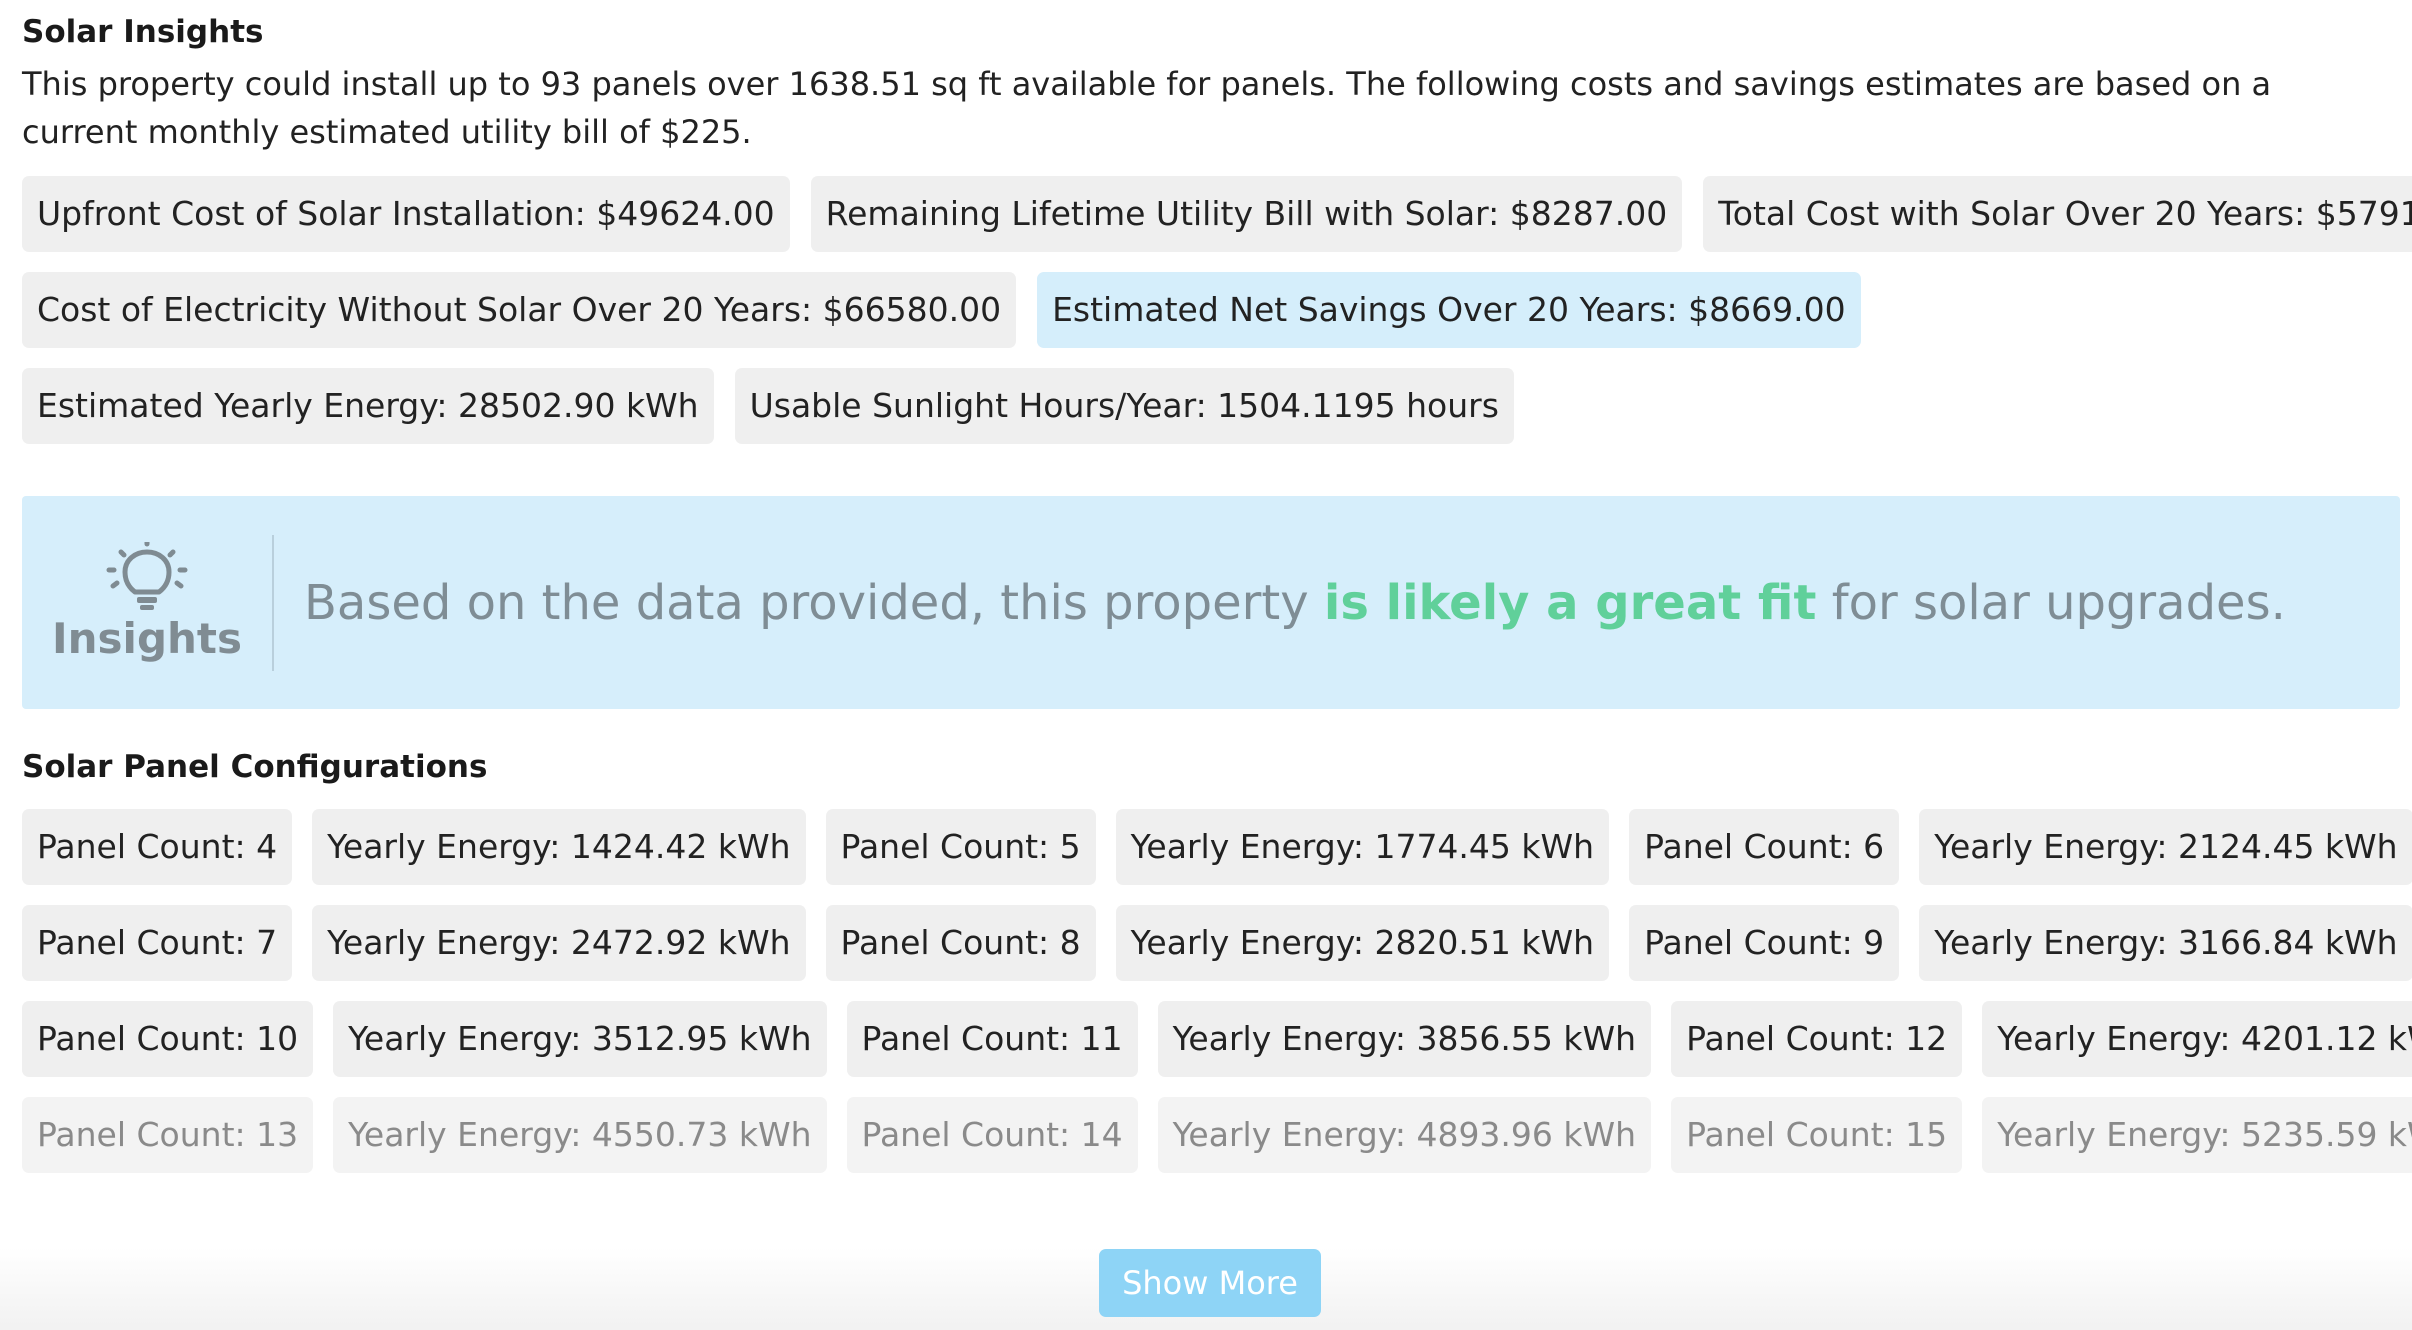 The height and width of the screenshot is (1330, 2412). What do you see at coordinates (559, 847) in the screenshot?
I see `config-yearly-energy: Yearly Energy: 1424.42 kWh` at bounding box center [559, 847].